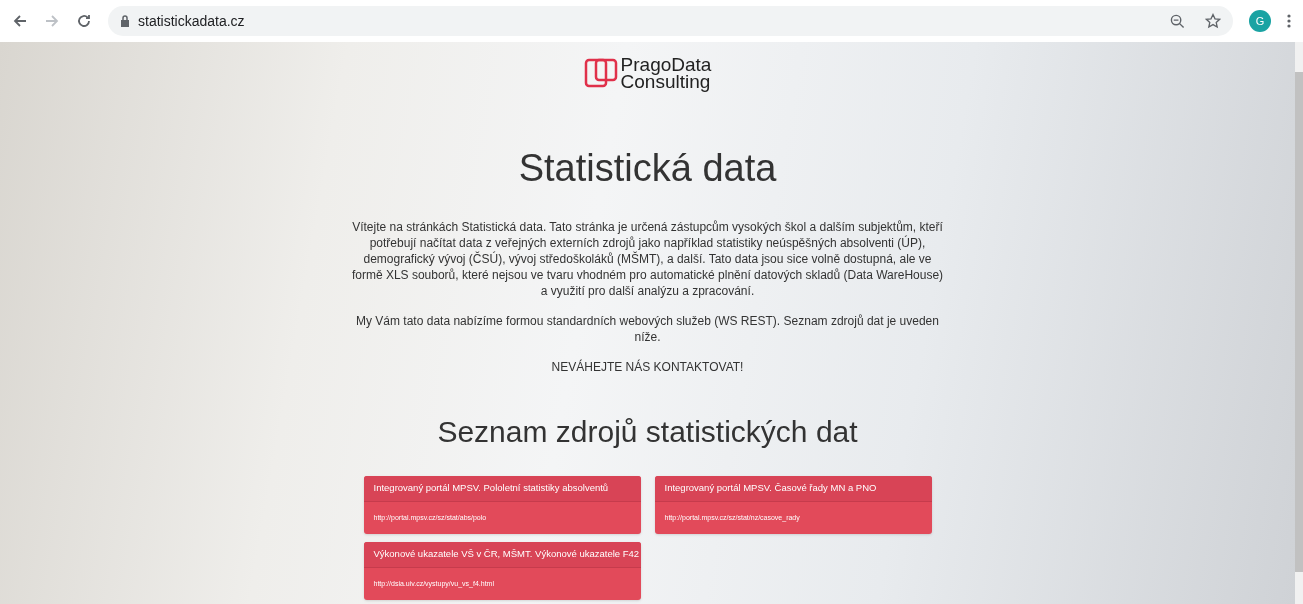 Image resolution: width=1303 pixels, height=604 pixels. What do you see at coordinates (1289, 21) in the screenshot?
I see `menu-icon` at bounding box center [1289, 21].